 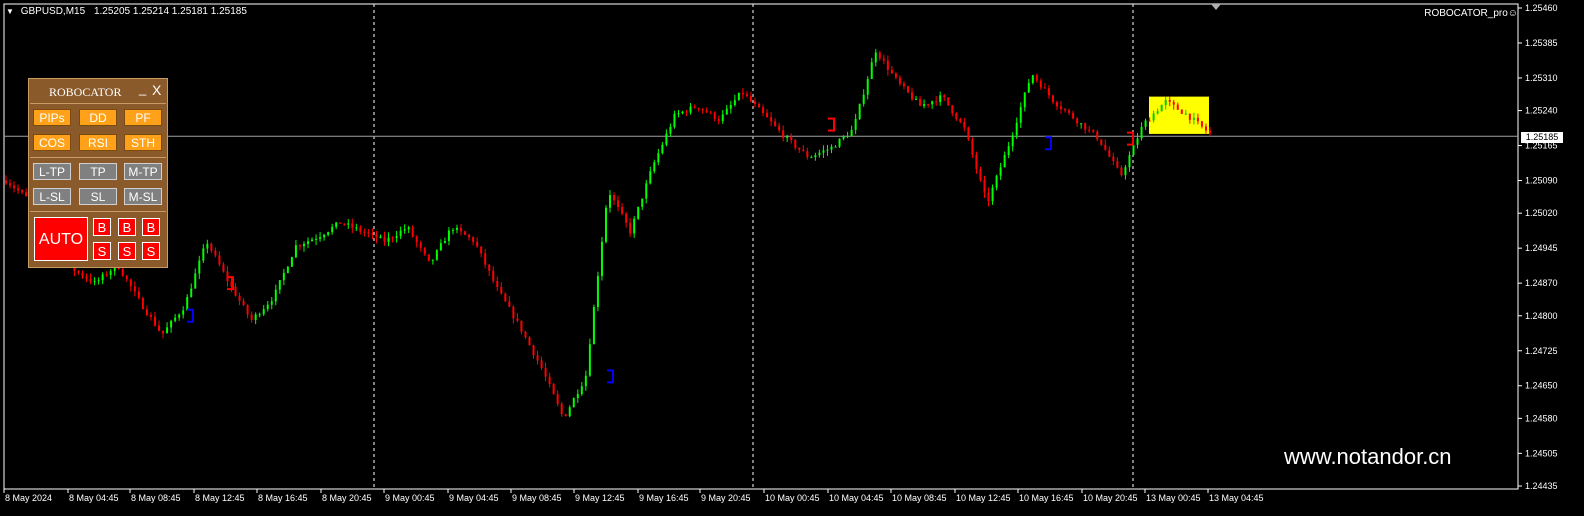 What do you see at coordinates (151, 227) in the screenshot?
I see `buy-button-3: B` at bounding box center [151, 227].